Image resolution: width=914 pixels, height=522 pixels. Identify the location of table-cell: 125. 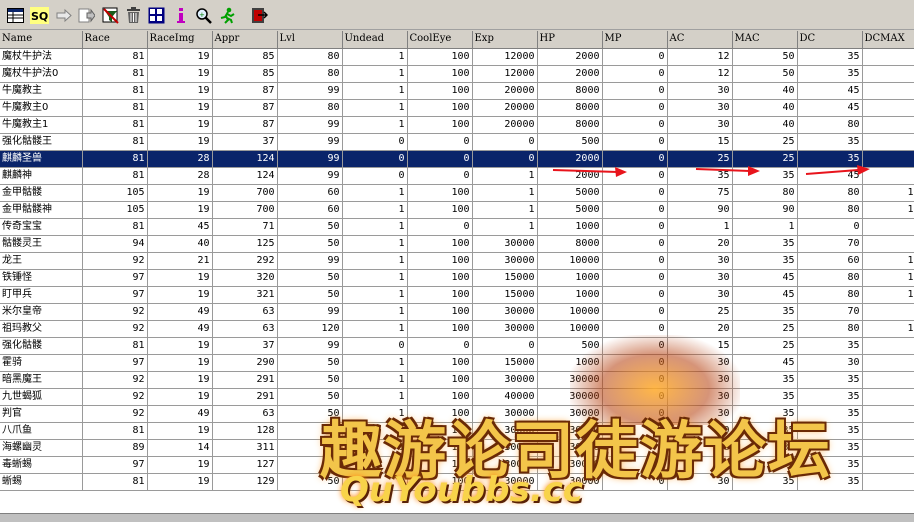
(245, 244).